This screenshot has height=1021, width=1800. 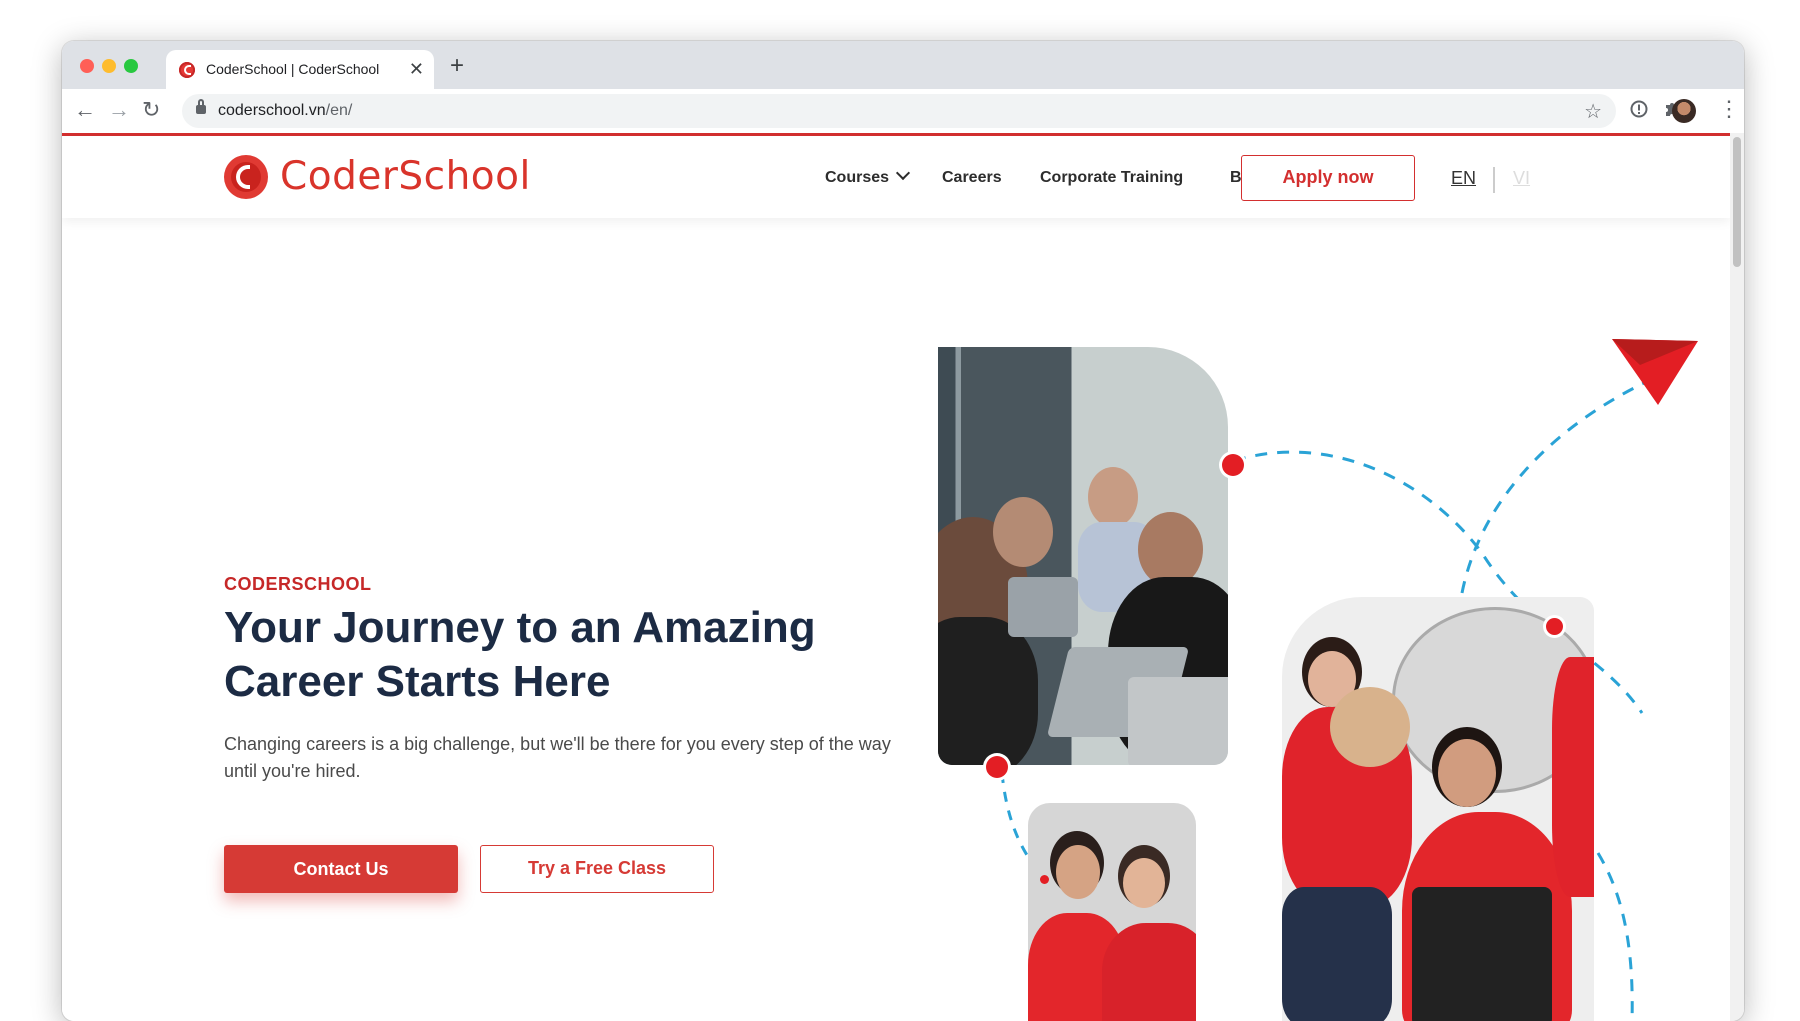 What do you see at coordinates (1639, 112) in the screenshot?
I see `info-icon` at bounding box center [1639, 112].